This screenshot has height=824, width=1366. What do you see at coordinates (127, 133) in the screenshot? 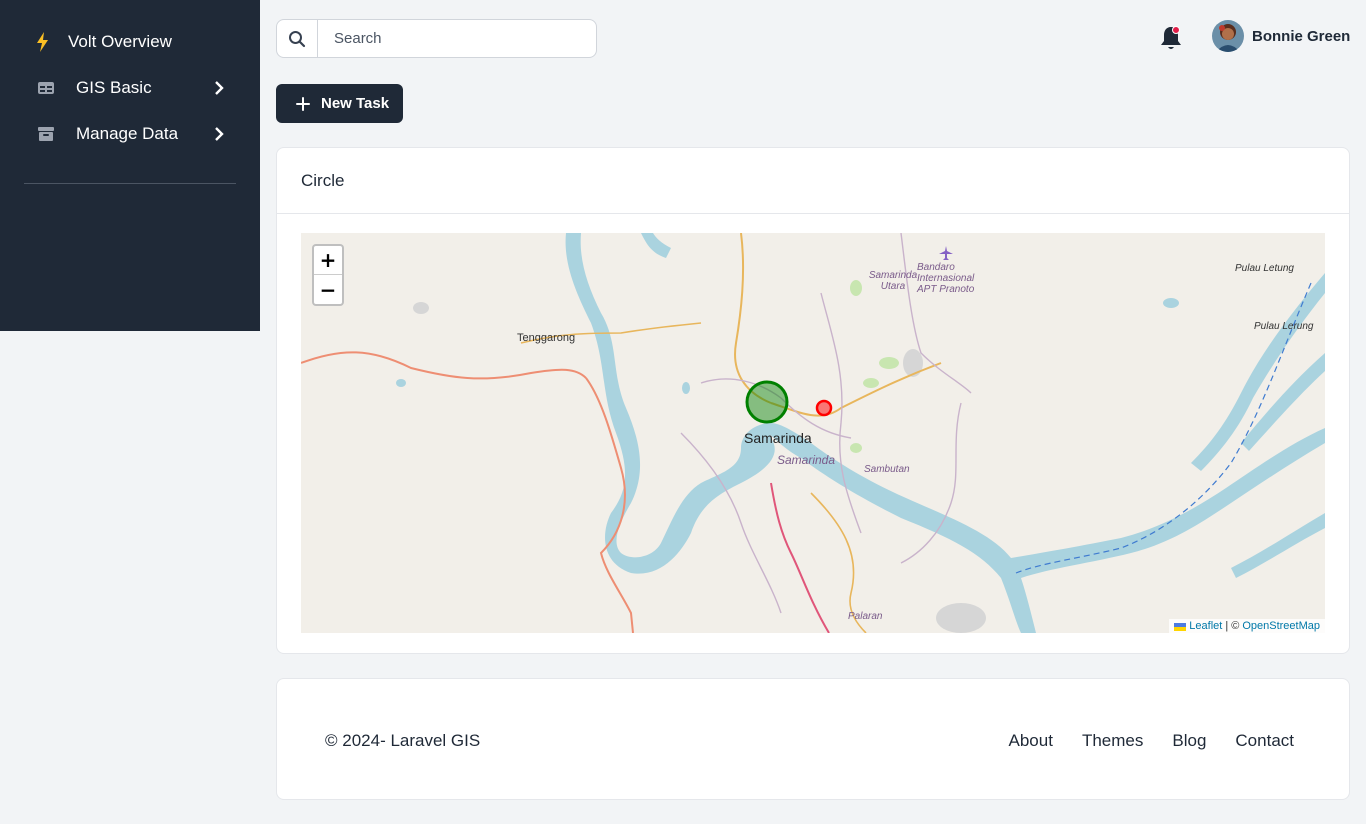
I see `sidebar-item-label: Manage Data` at bounding box center [127, 133].